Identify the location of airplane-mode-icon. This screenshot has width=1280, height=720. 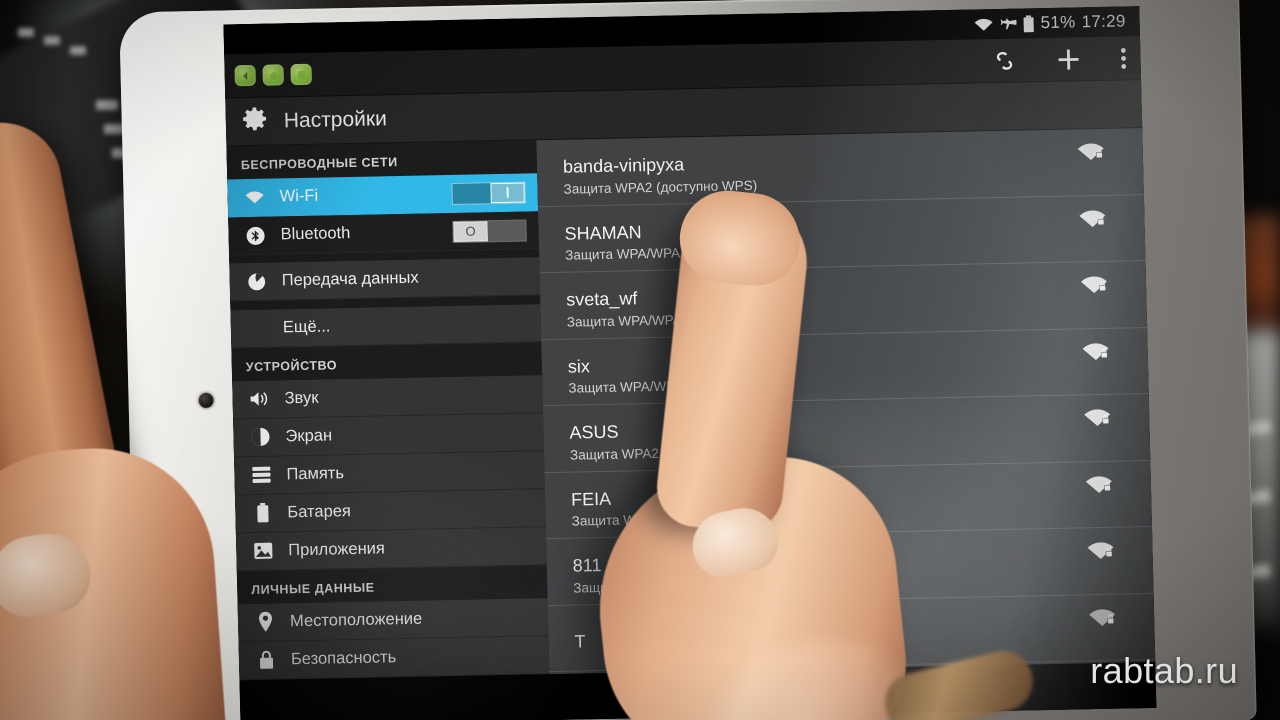
(1008, 23).